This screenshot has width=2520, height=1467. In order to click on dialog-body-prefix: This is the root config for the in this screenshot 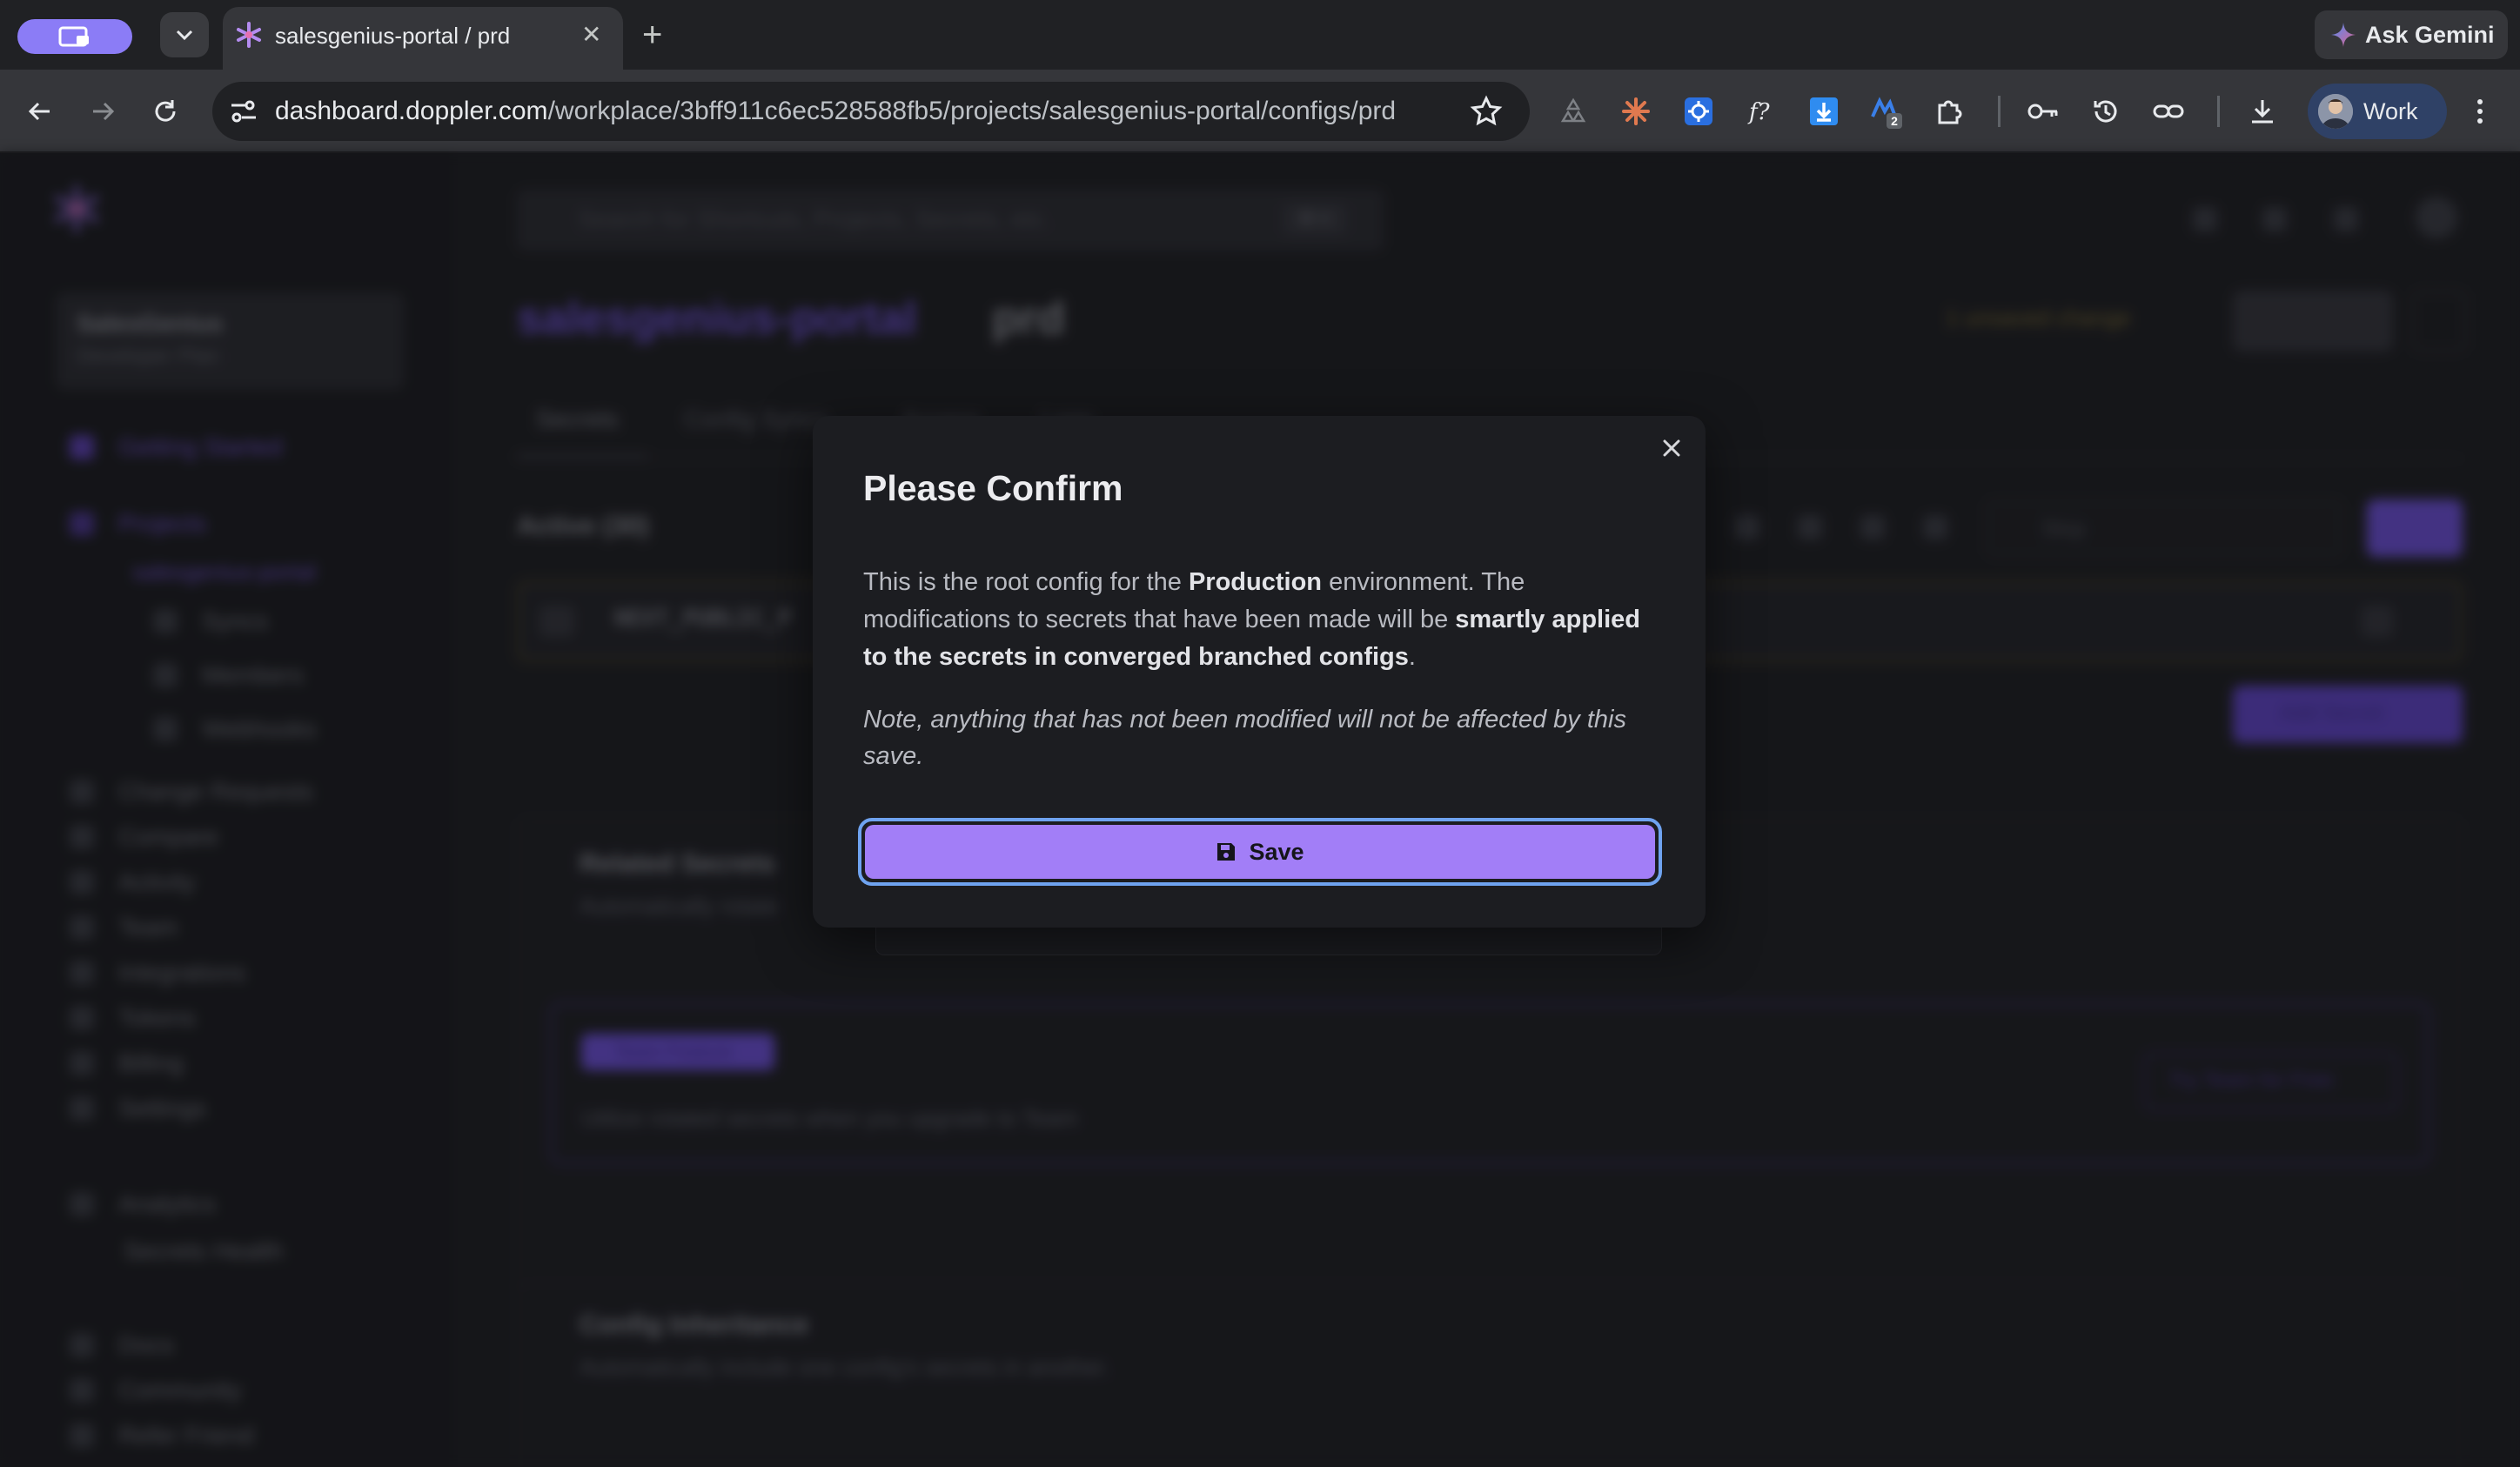, I will do `click(1026, 582)`.